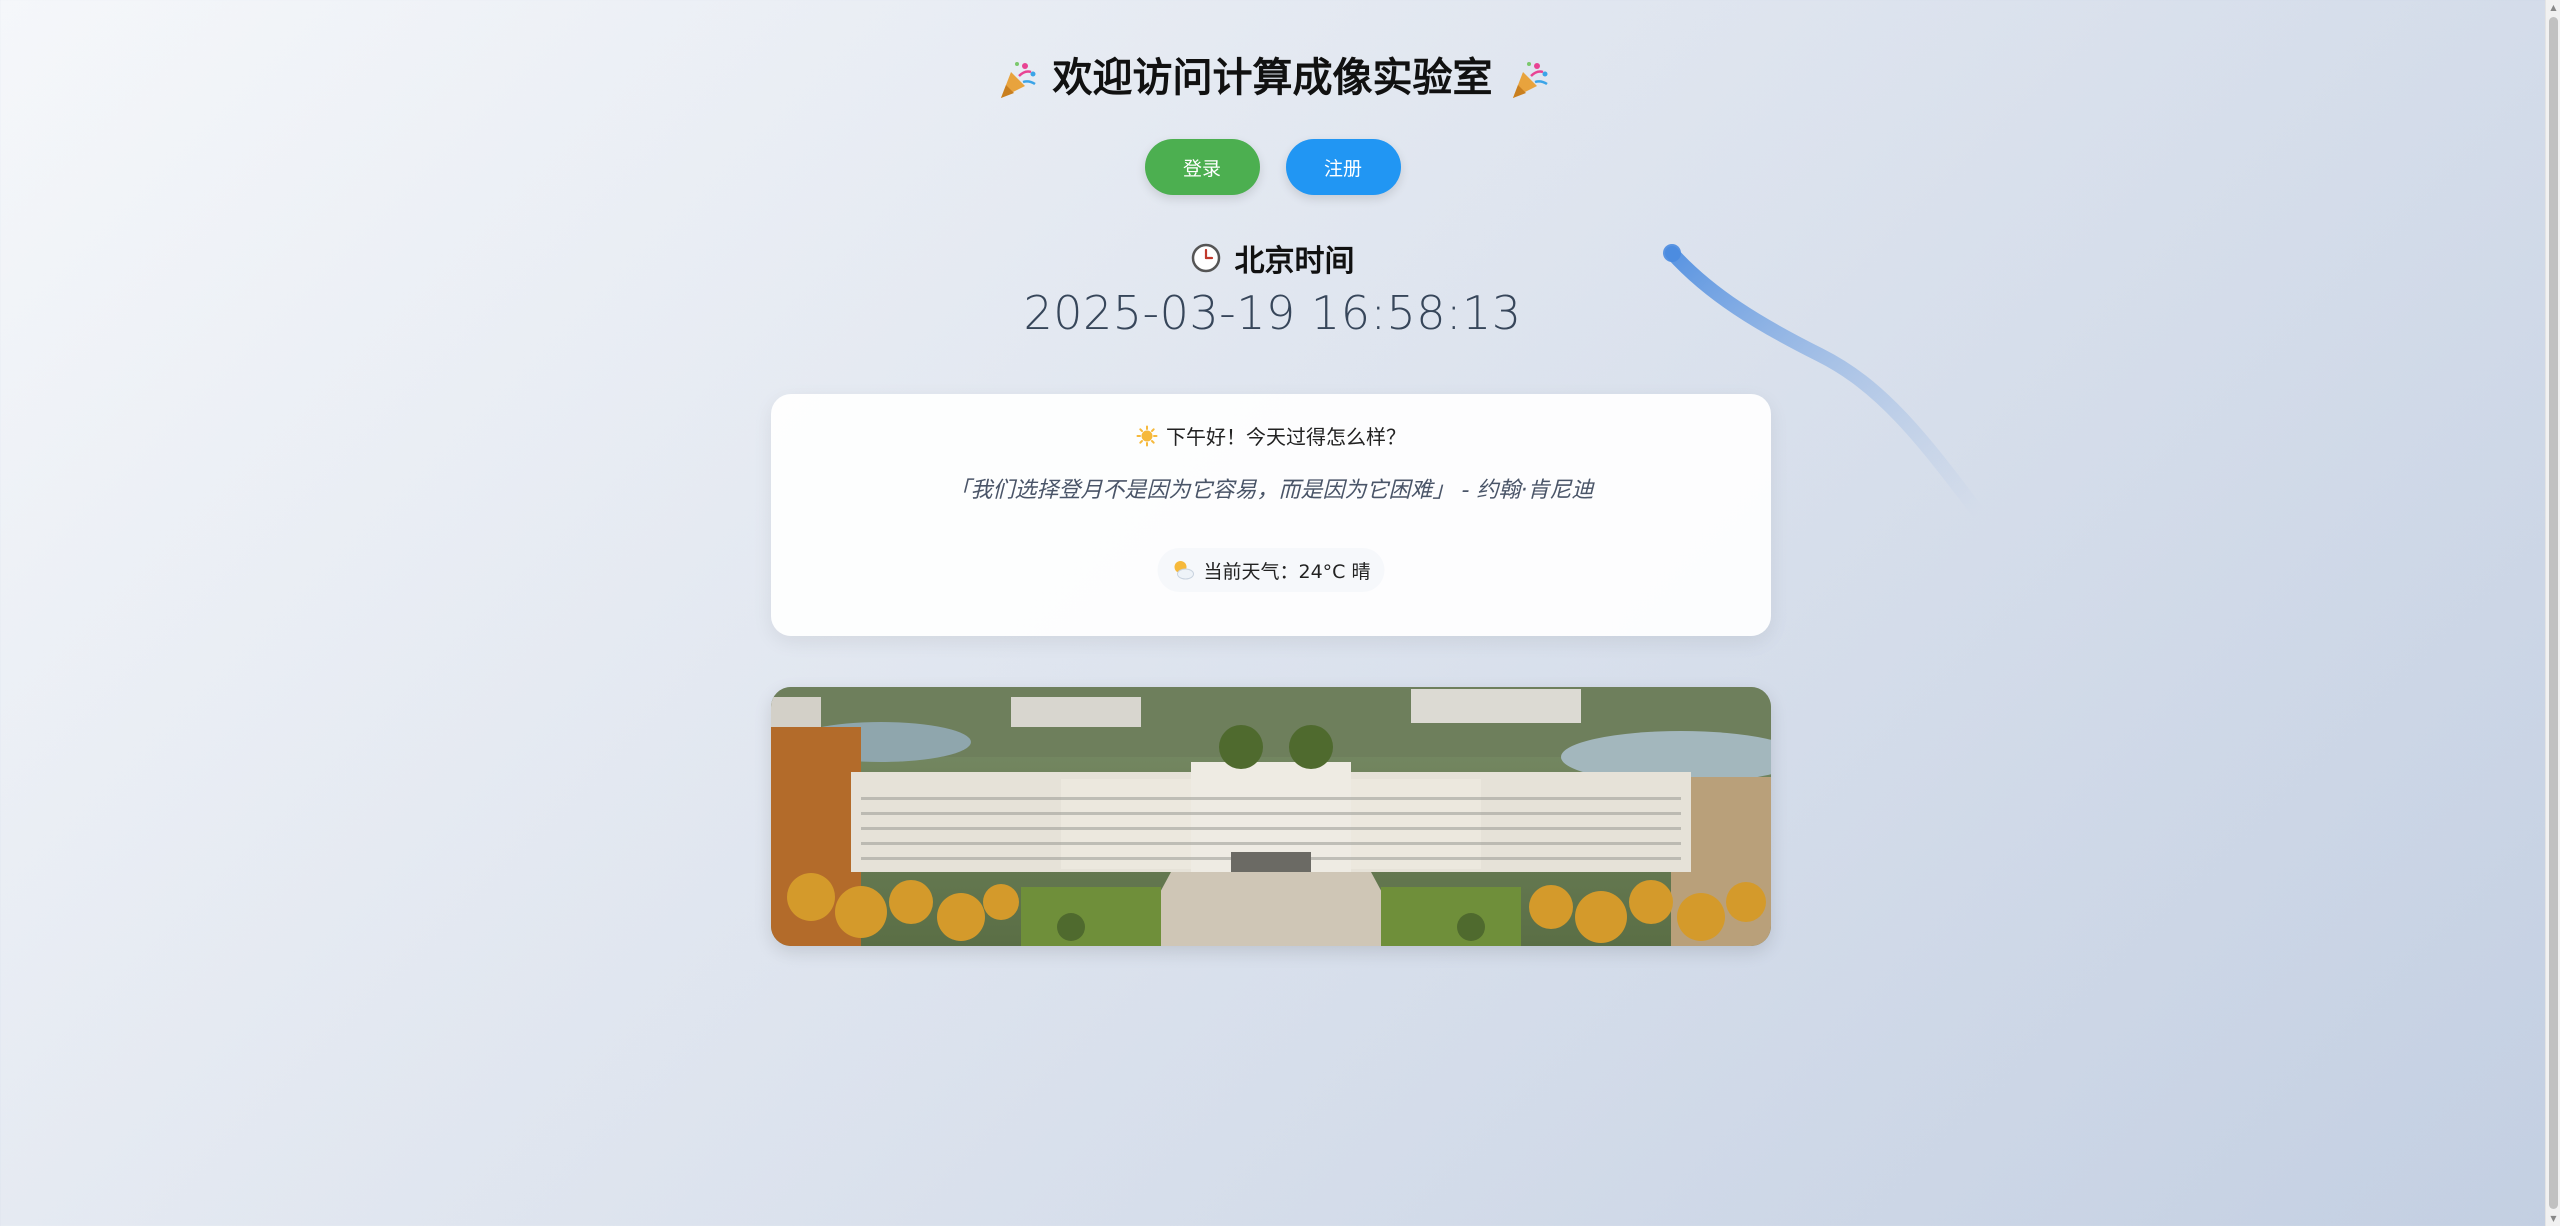 The image size is (2560, 1226). I want to click on quote-text: 「我们选择登月不是因为它容易，而是因为它困难」 - 约翰·肯尼迪, so click(1271, 490).